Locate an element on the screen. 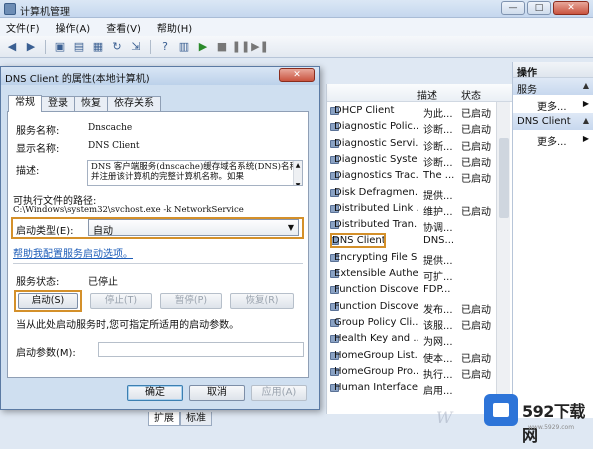 This screenshot has height=449, width=593. bottom-view-tabs: 扩展 标准 is located at coordinates (180, 419).